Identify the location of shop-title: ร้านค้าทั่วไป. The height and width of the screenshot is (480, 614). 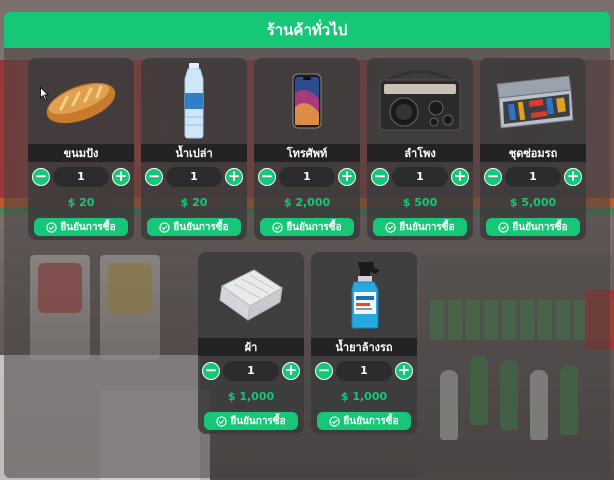
(307, 30).